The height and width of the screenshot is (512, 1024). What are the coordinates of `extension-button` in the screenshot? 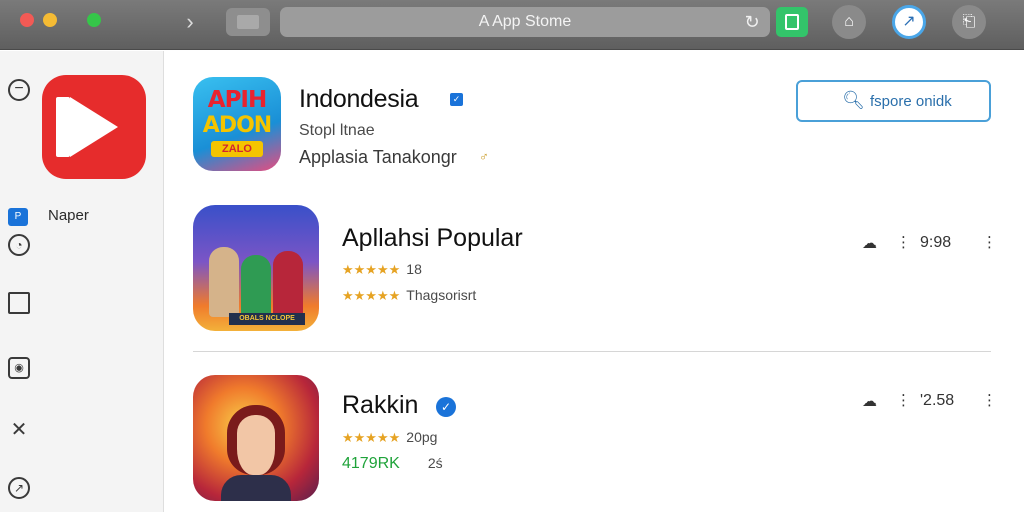 It's located at (792, 22).